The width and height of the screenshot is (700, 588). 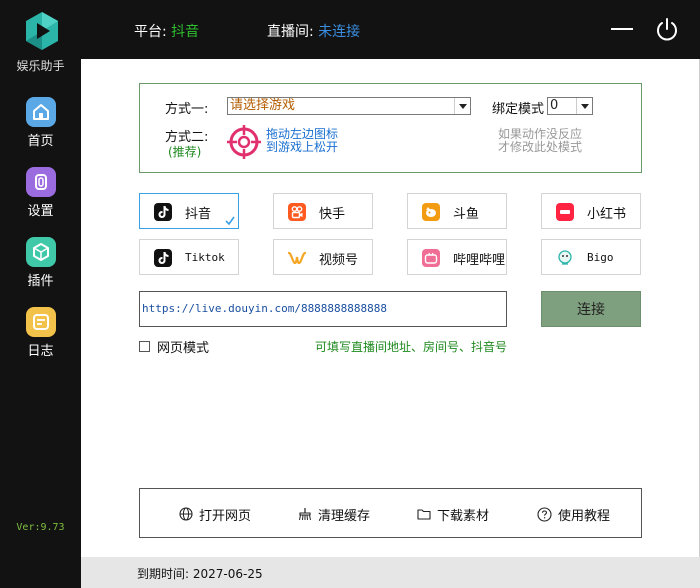 What do you see at coordinates (466, 214) in the screenshot?
I see `platform-label: 斗鱼` at bounding box center [466, 214].